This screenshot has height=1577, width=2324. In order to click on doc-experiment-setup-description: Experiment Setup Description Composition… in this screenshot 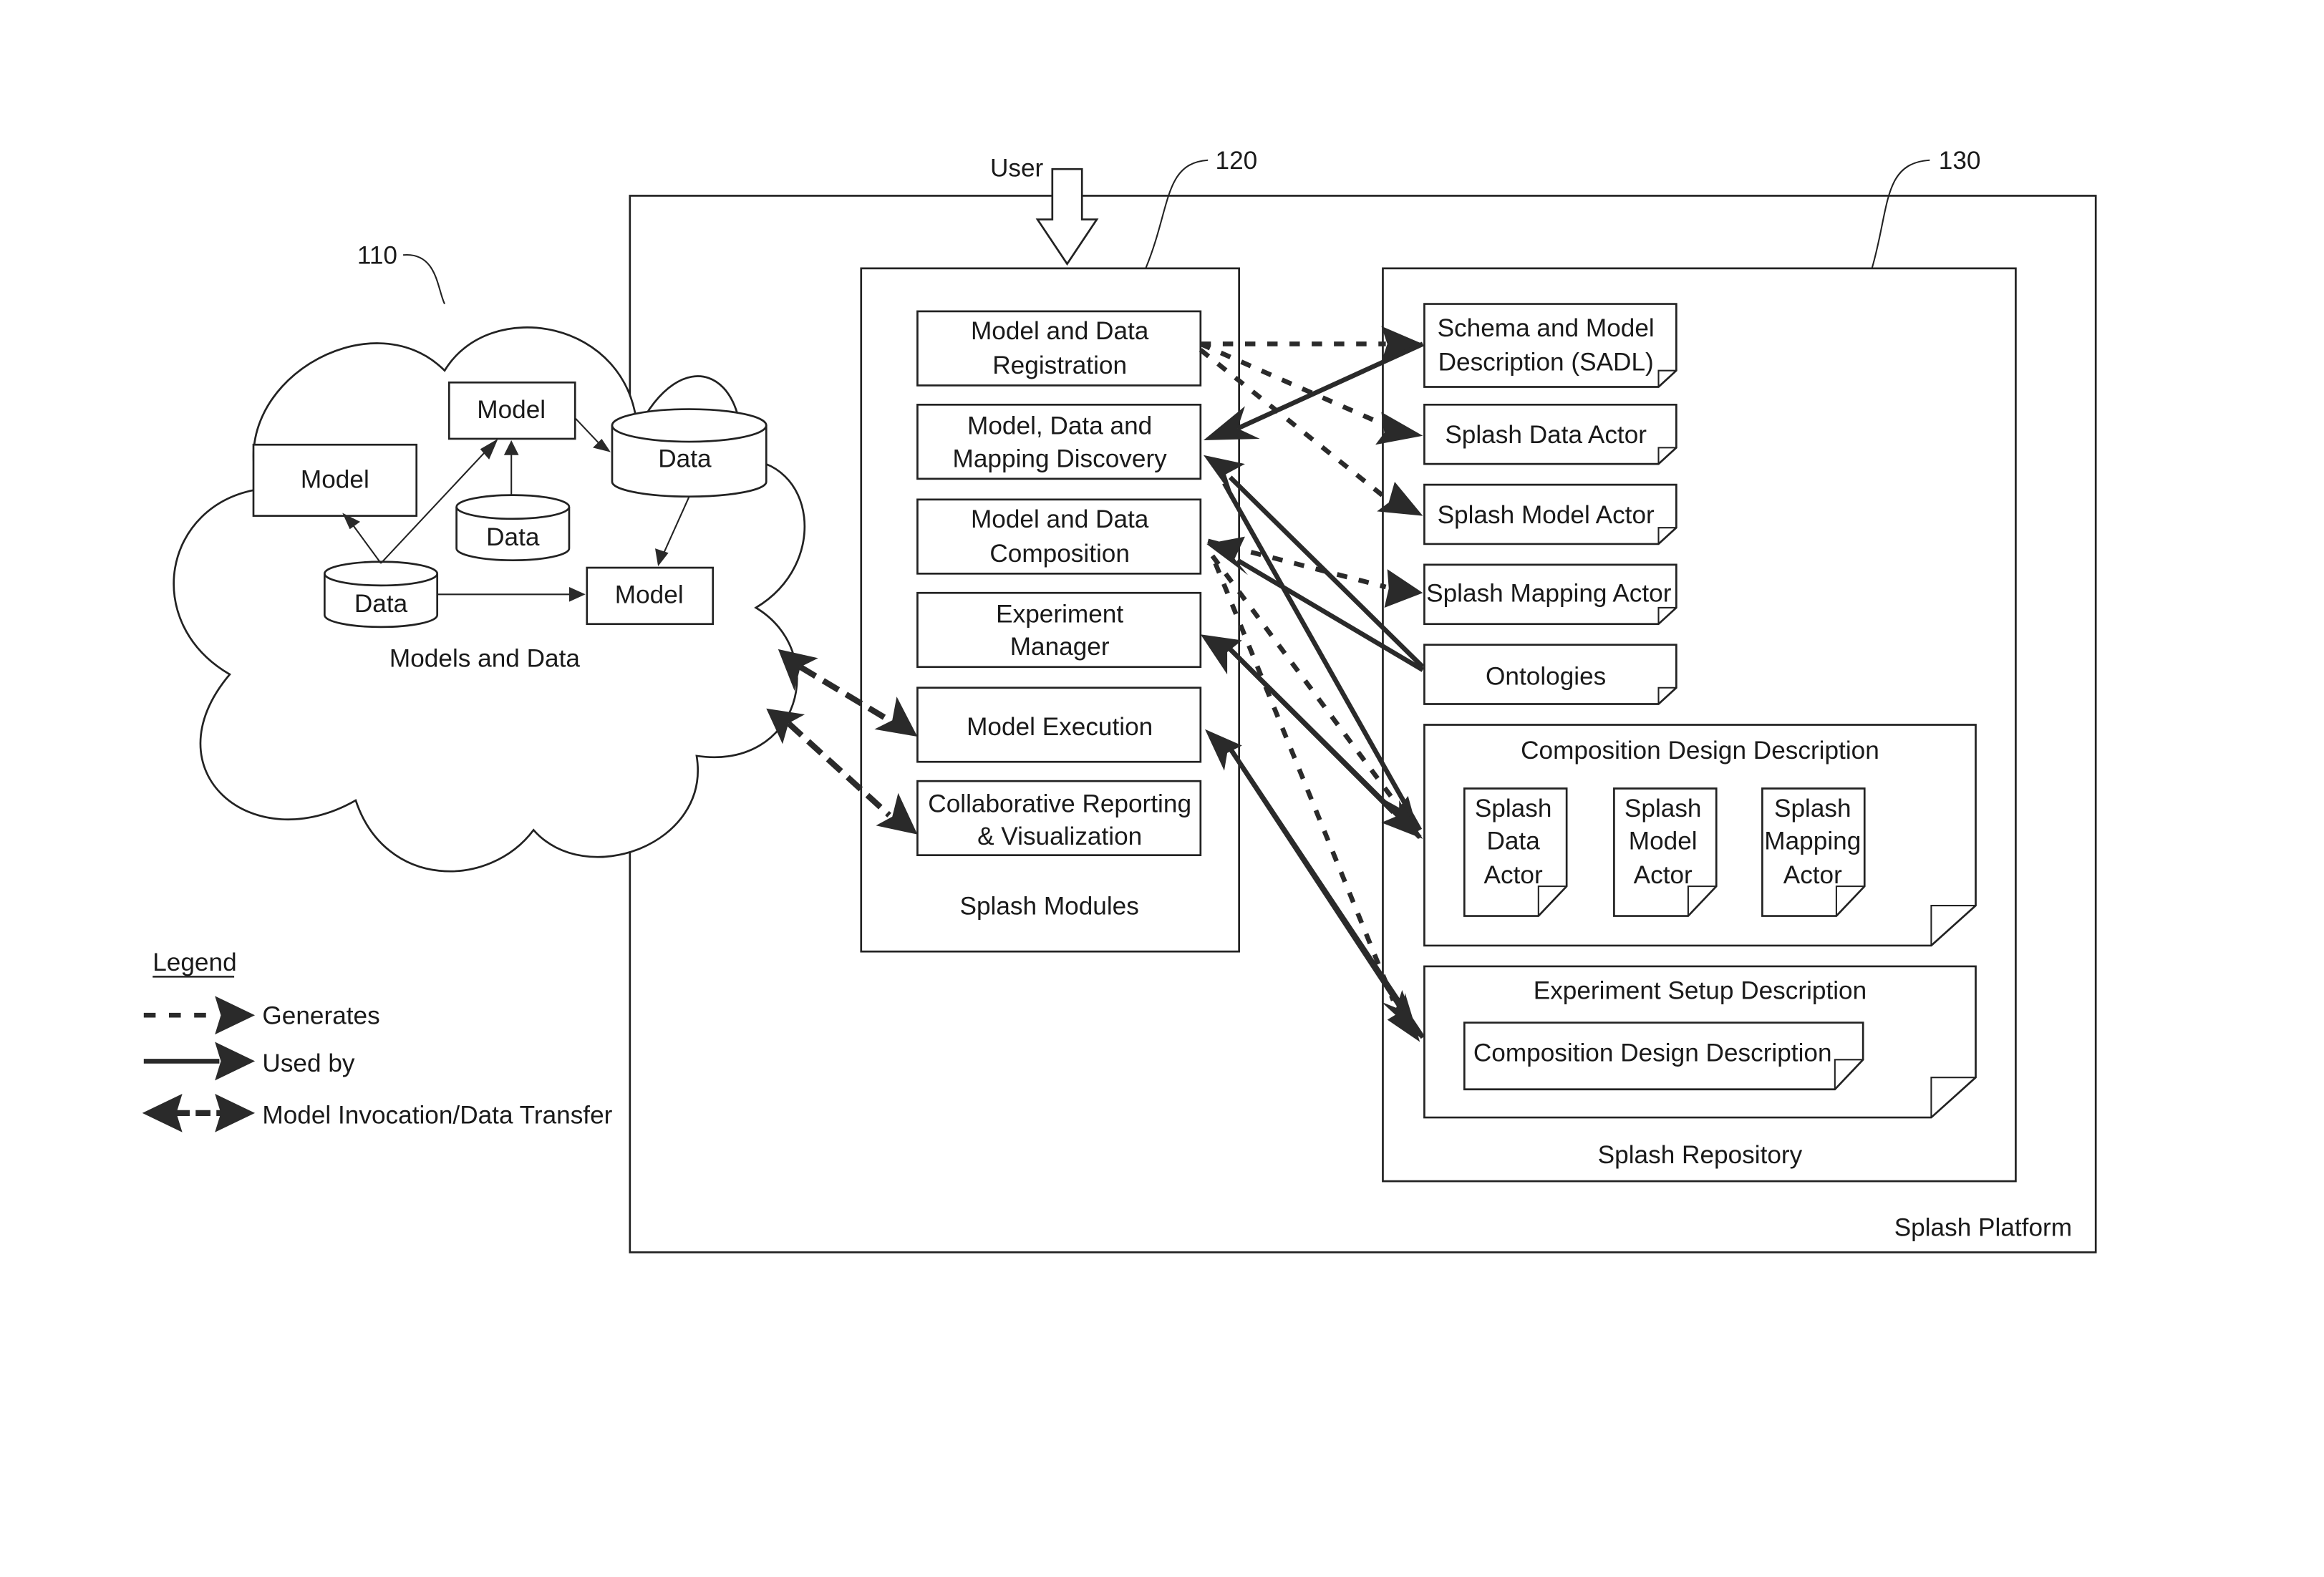, I will do `click(1700, 1042)`.